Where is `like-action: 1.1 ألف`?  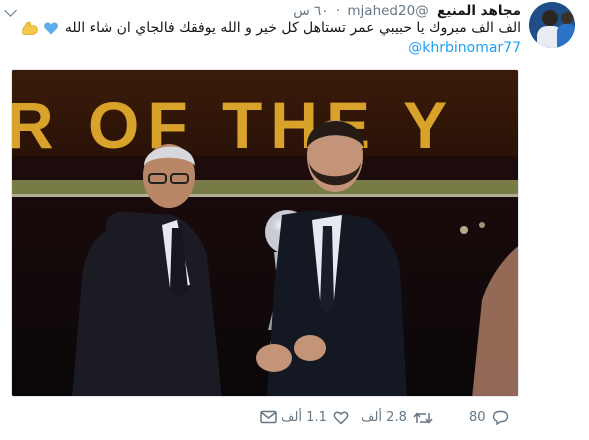 like-action: 1.1 ألف is located at coordinates (315, 417).